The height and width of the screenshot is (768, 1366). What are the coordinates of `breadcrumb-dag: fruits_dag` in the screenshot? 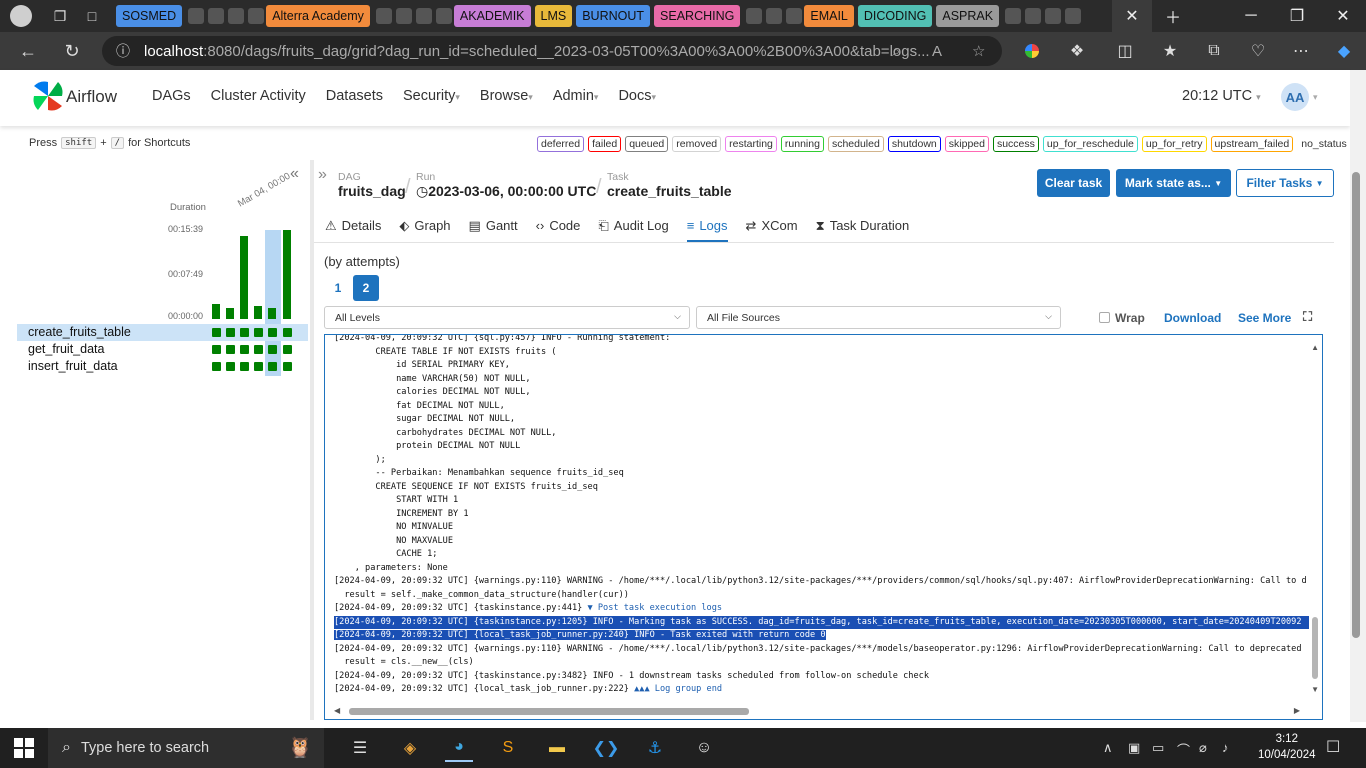 It's located at (372, 191).